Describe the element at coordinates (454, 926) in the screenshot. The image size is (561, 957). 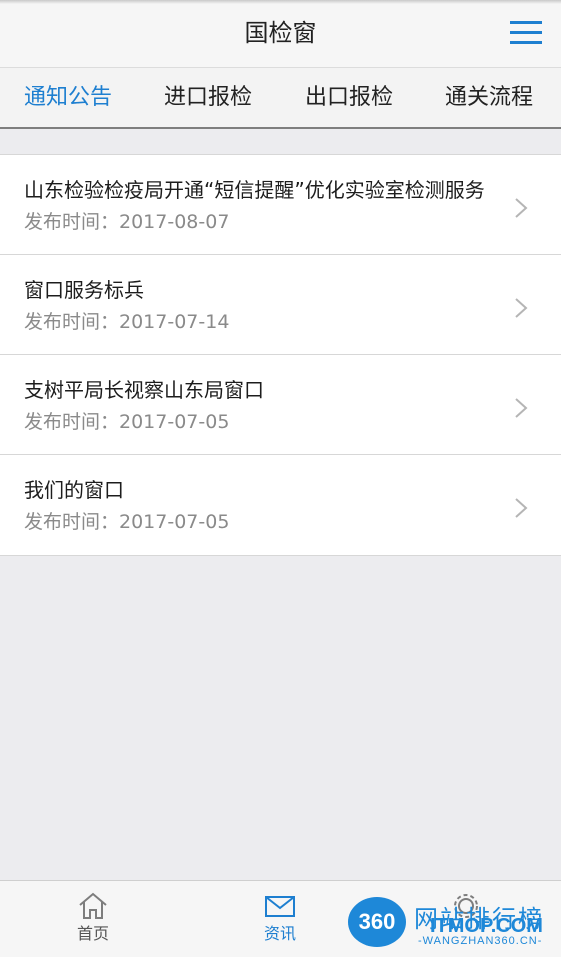
I see `watermark-logo: 360 网站排行榜 ITMOP.COM -WANGZHAN360.CN-` at that location.